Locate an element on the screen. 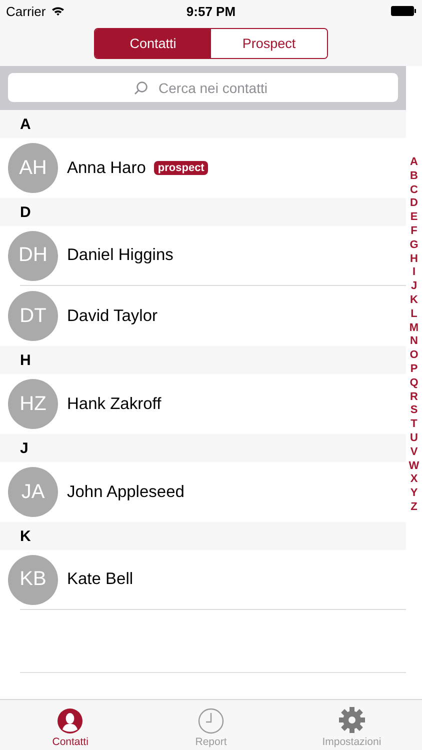 This screenshot has height=750, width=422. index-letter: D is located at coordinates (414, 204).